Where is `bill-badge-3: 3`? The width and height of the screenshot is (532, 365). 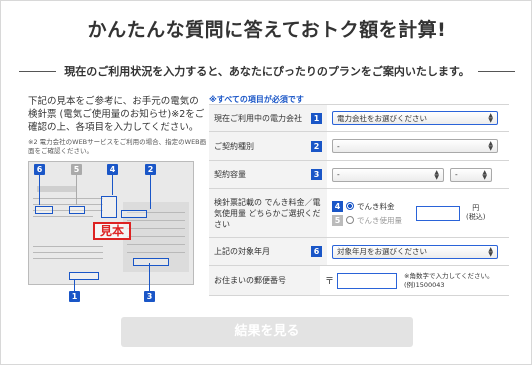
bill-badge-3: 3 is located at coordinates (149, 296).